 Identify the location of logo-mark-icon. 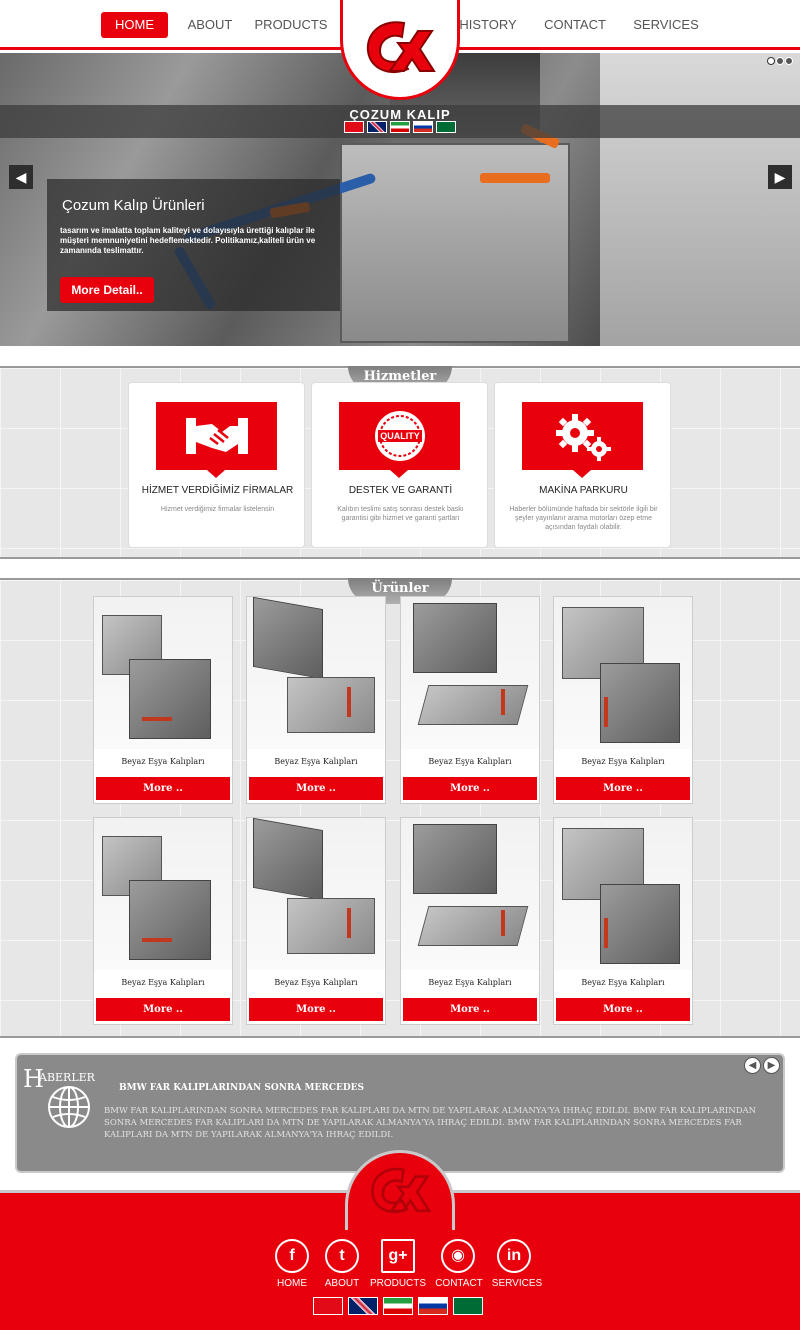
(401, 1190).